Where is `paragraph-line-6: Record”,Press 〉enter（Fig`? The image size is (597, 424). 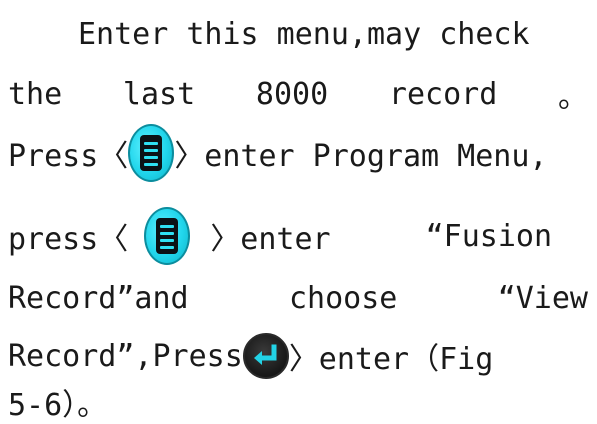 paragraph-line-6: Record”,Press 〉enter（Fig is located at coordinates (298, 356).